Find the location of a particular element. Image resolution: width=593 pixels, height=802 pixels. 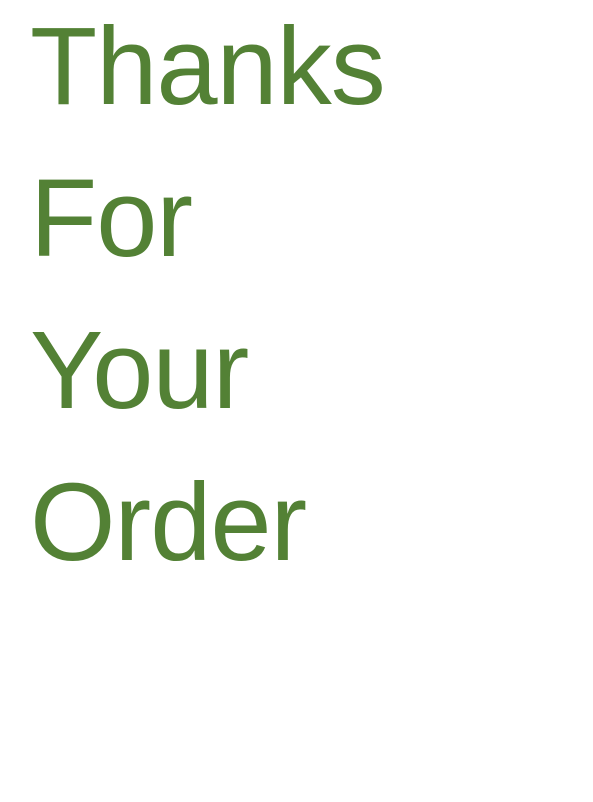

message-line-for: For is located at coordinates (111, 218).